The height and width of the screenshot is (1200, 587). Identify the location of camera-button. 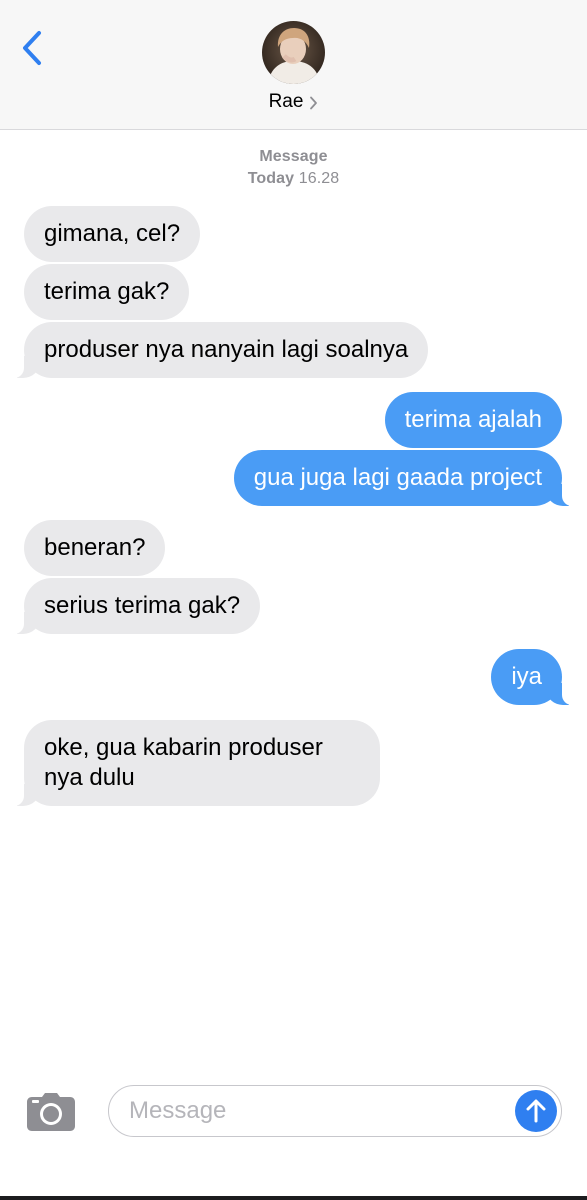
(51, 1112).